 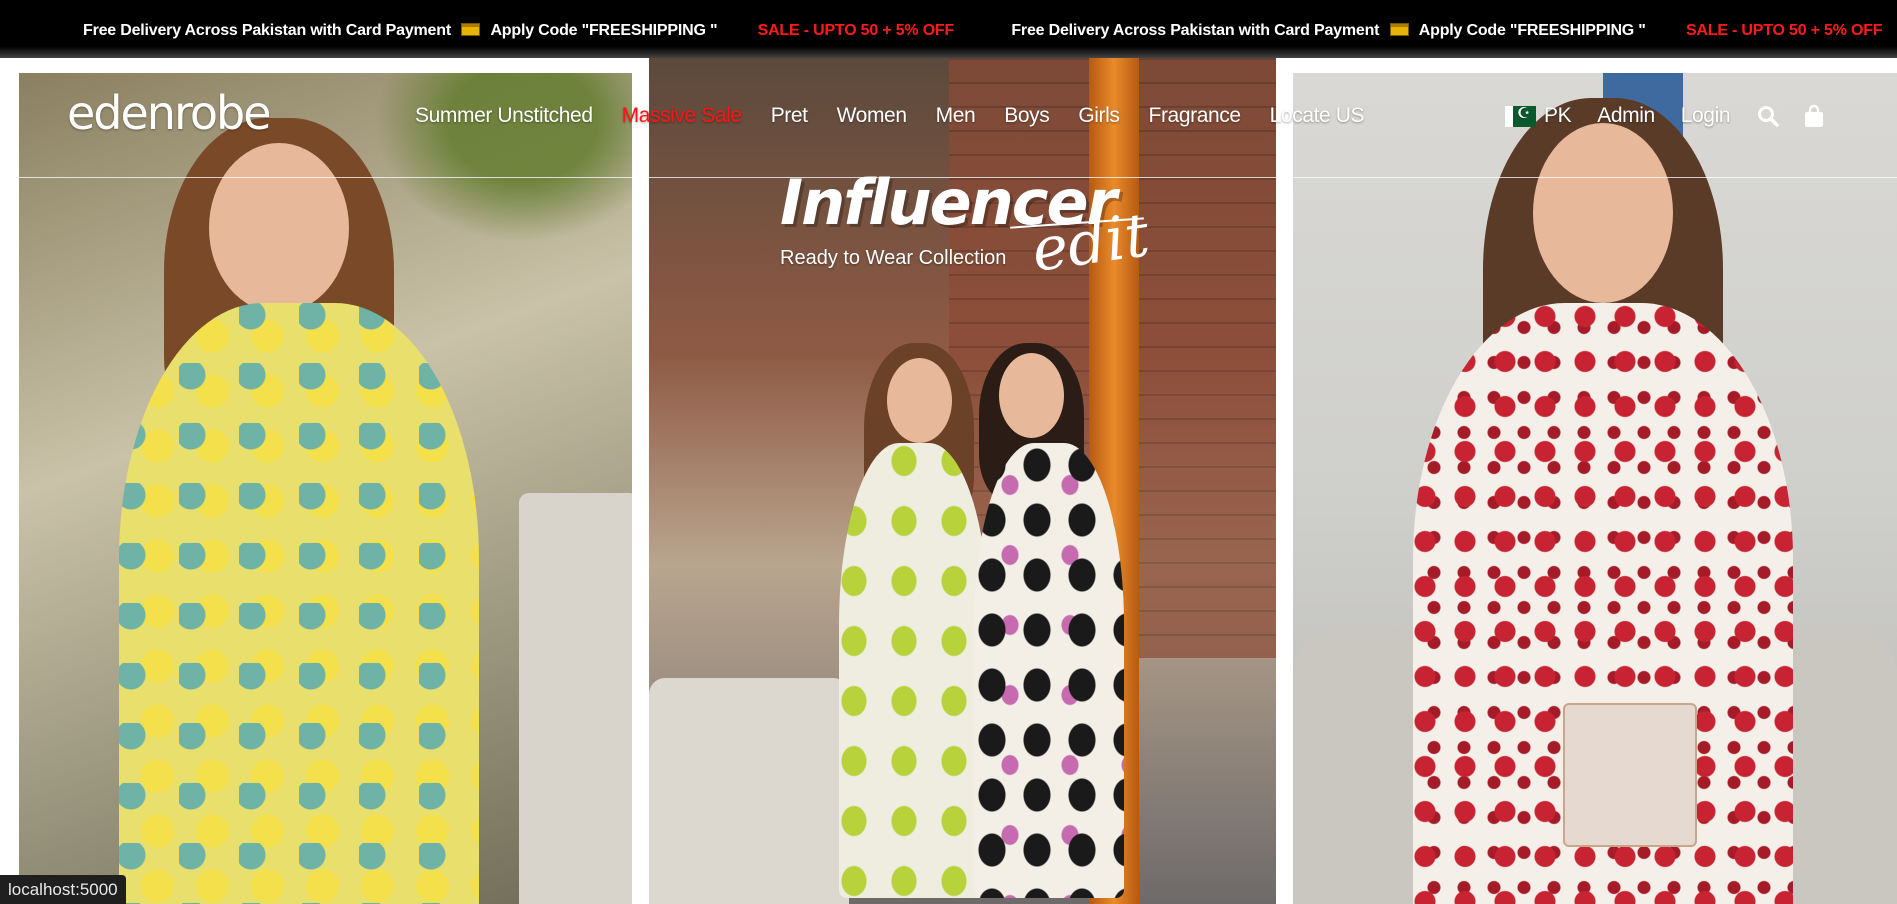 What do you see at coordinates (490, 168) in the screenshot?
I see `plant-decoration` at bounding box center [490, 168].